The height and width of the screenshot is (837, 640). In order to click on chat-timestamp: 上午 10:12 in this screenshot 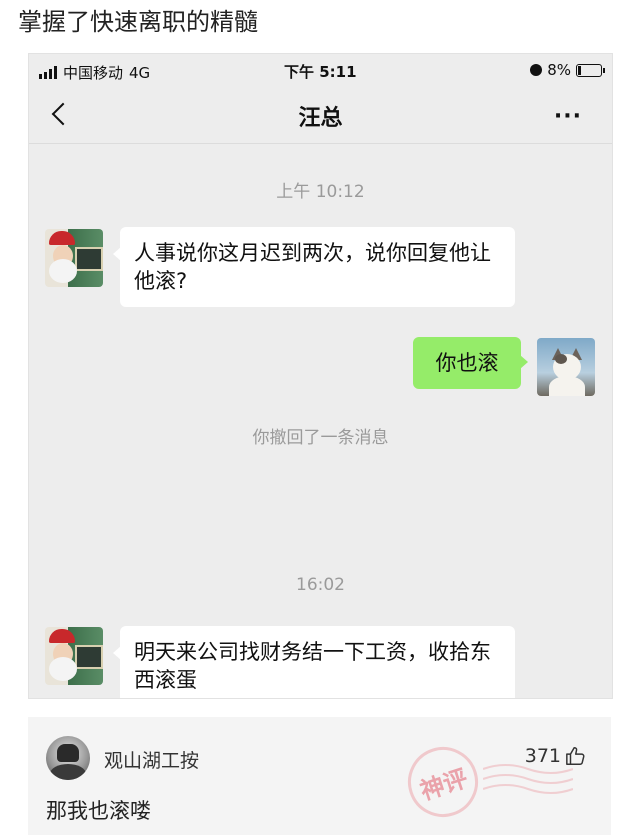, I will do `click(320, 192)`.